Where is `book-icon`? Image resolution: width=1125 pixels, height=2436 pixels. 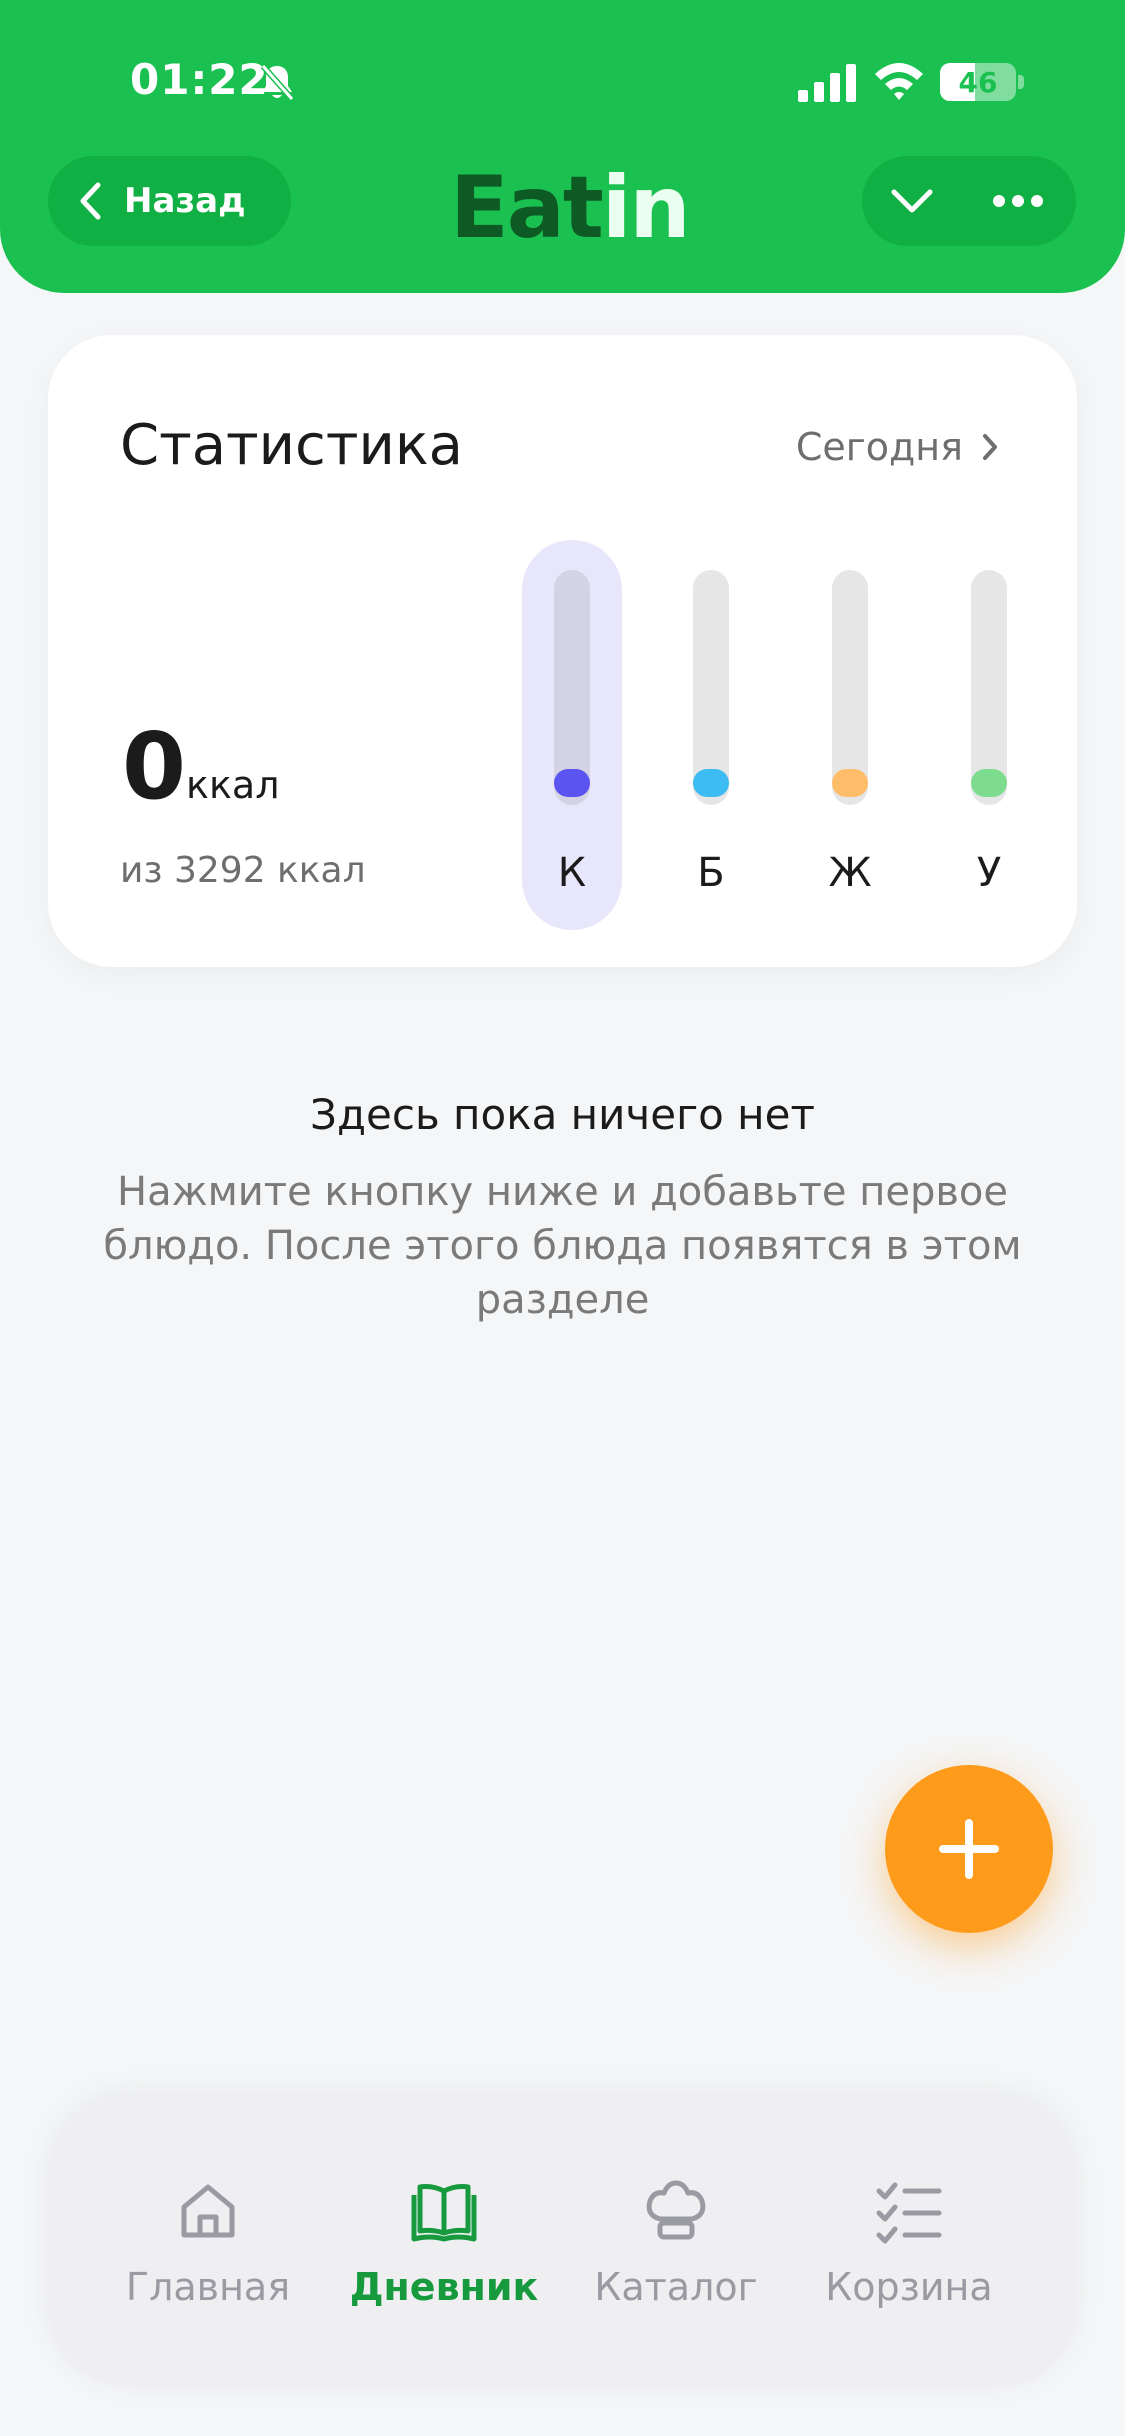 book-icon is located at coordinates (444, 2213).